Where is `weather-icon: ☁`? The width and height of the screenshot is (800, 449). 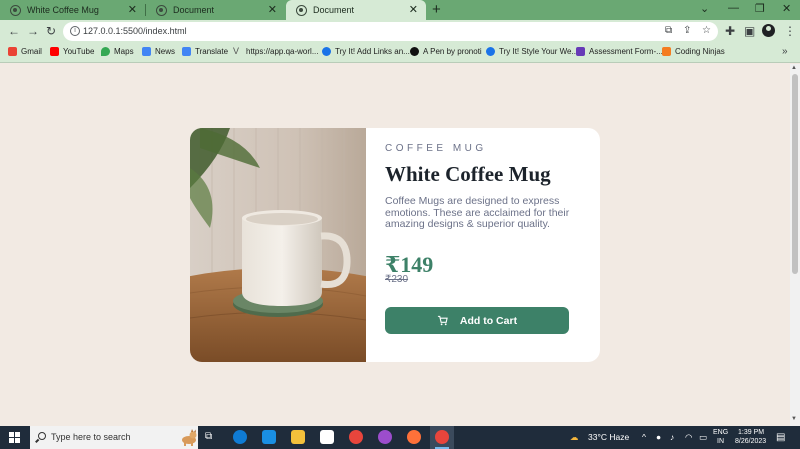
weather-icon: ☁ is located at coordinates (574, 437).